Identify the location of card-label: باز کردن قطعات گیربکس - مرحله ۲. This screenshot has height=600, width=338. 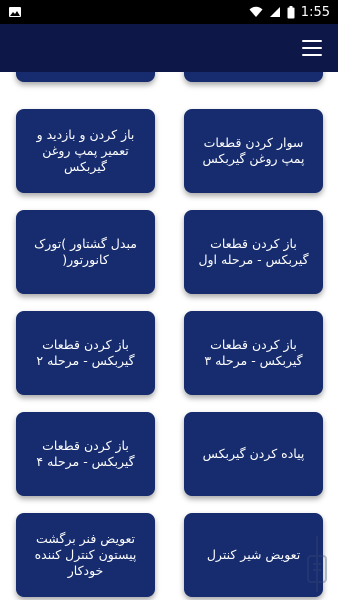
(85, 352).